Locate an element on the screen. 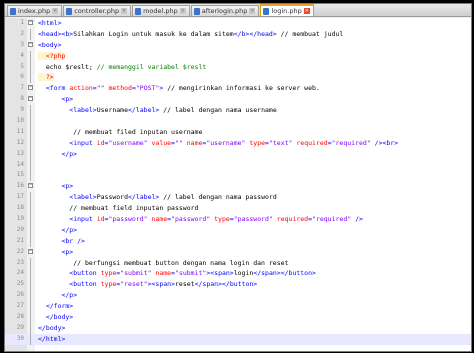 Image resolution: width=474 pixels, height=353 pixels. code-line: 13 </p> is located at coordinates (238, 154).